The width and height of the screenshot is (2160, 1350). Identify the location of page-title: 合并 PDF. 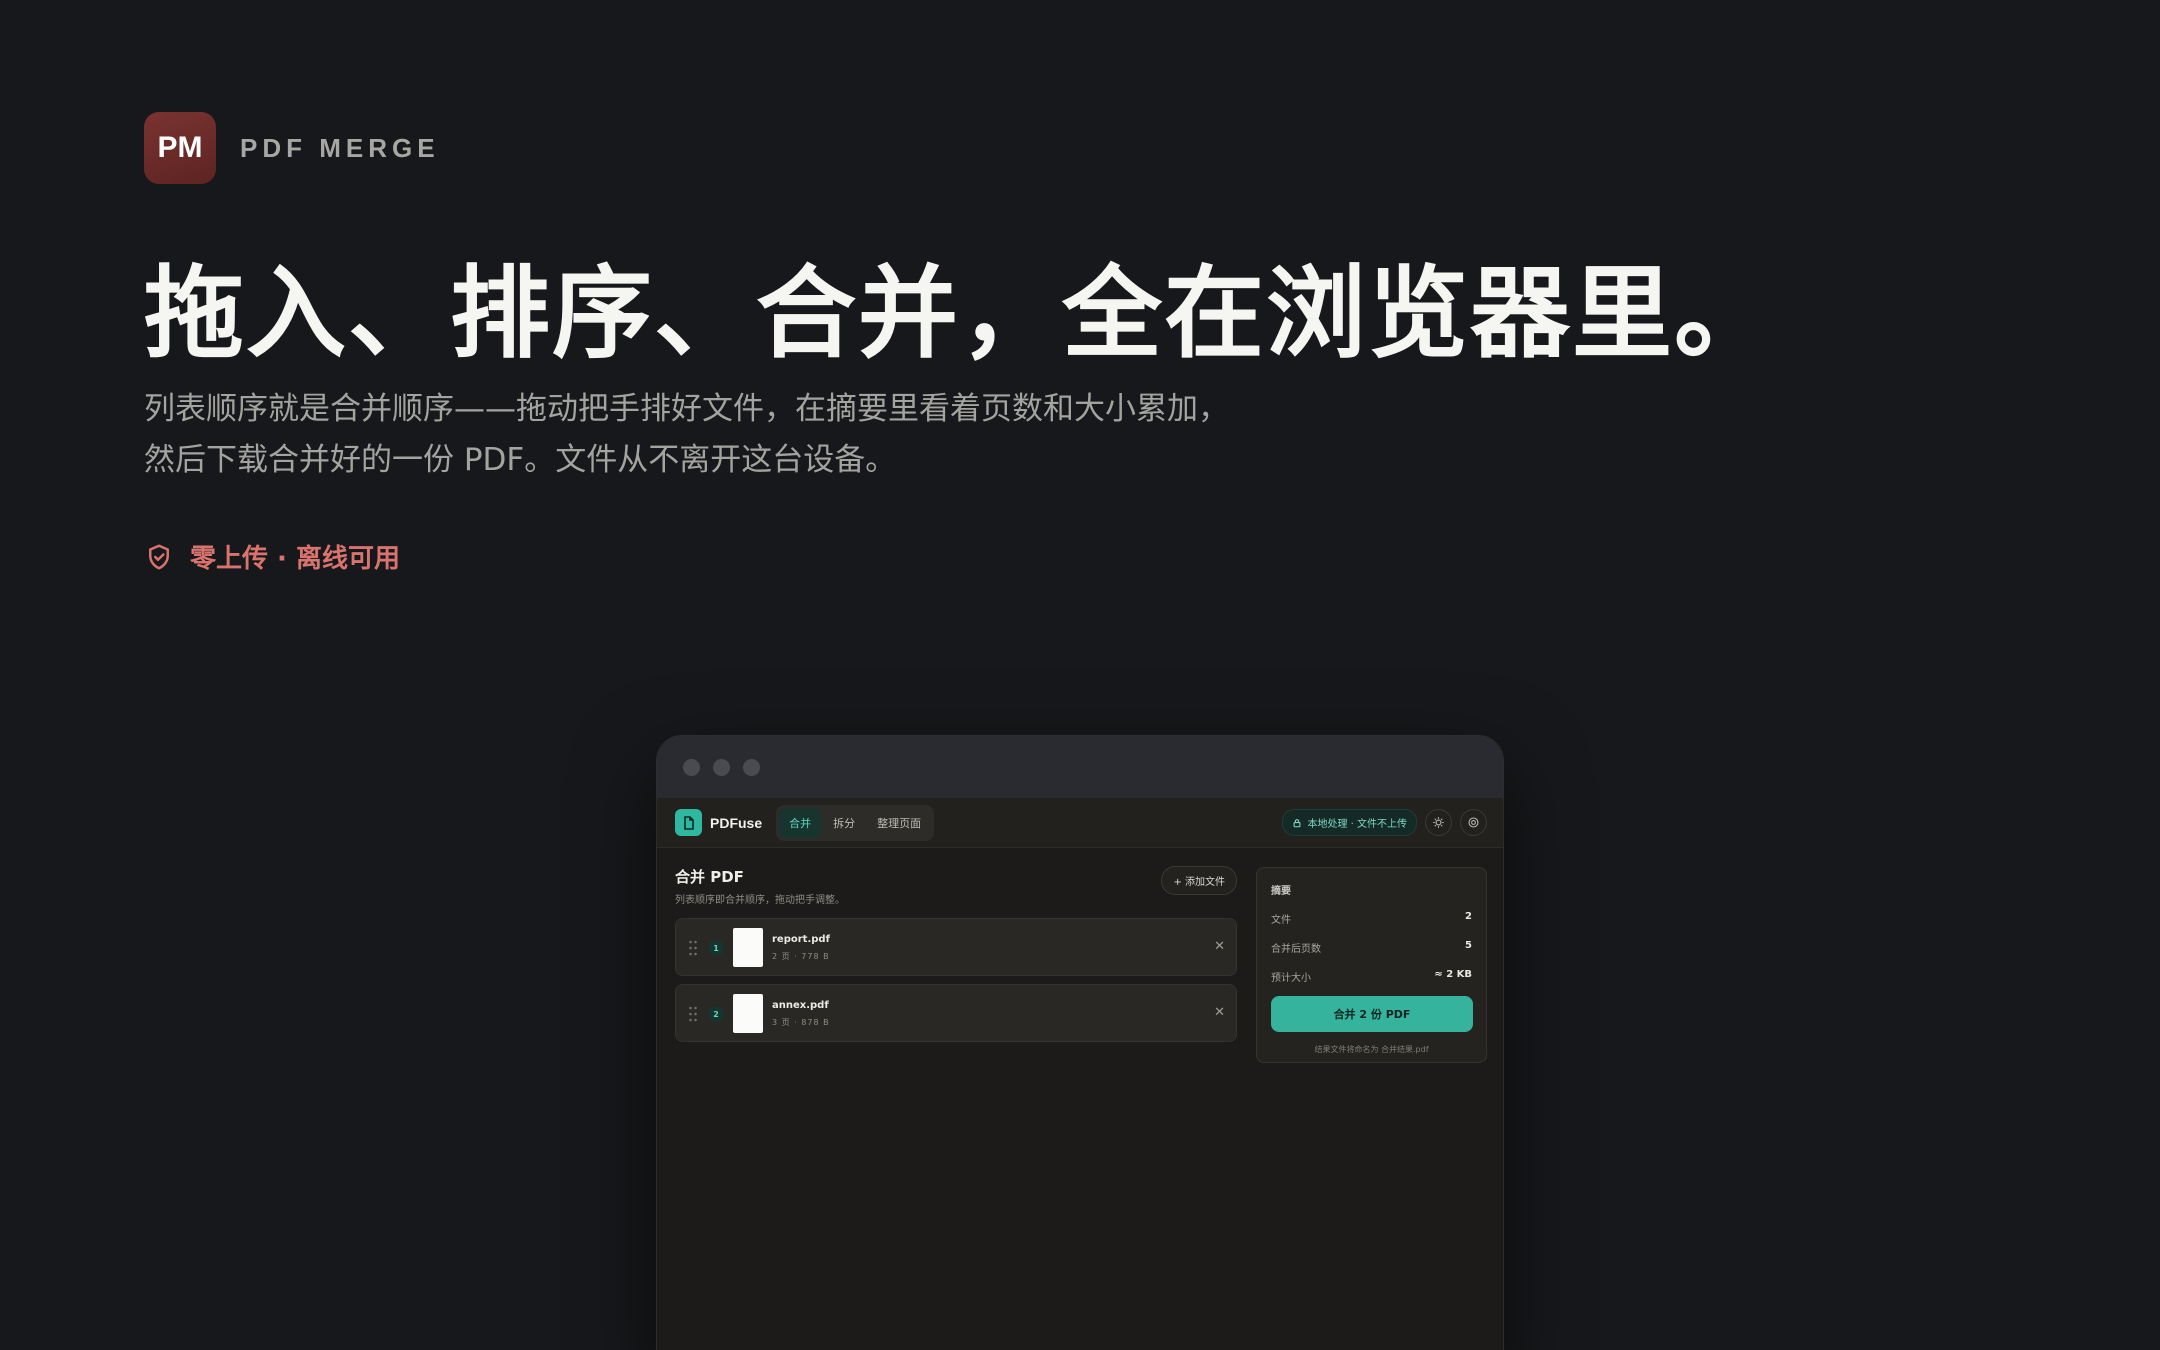
(709, 877).